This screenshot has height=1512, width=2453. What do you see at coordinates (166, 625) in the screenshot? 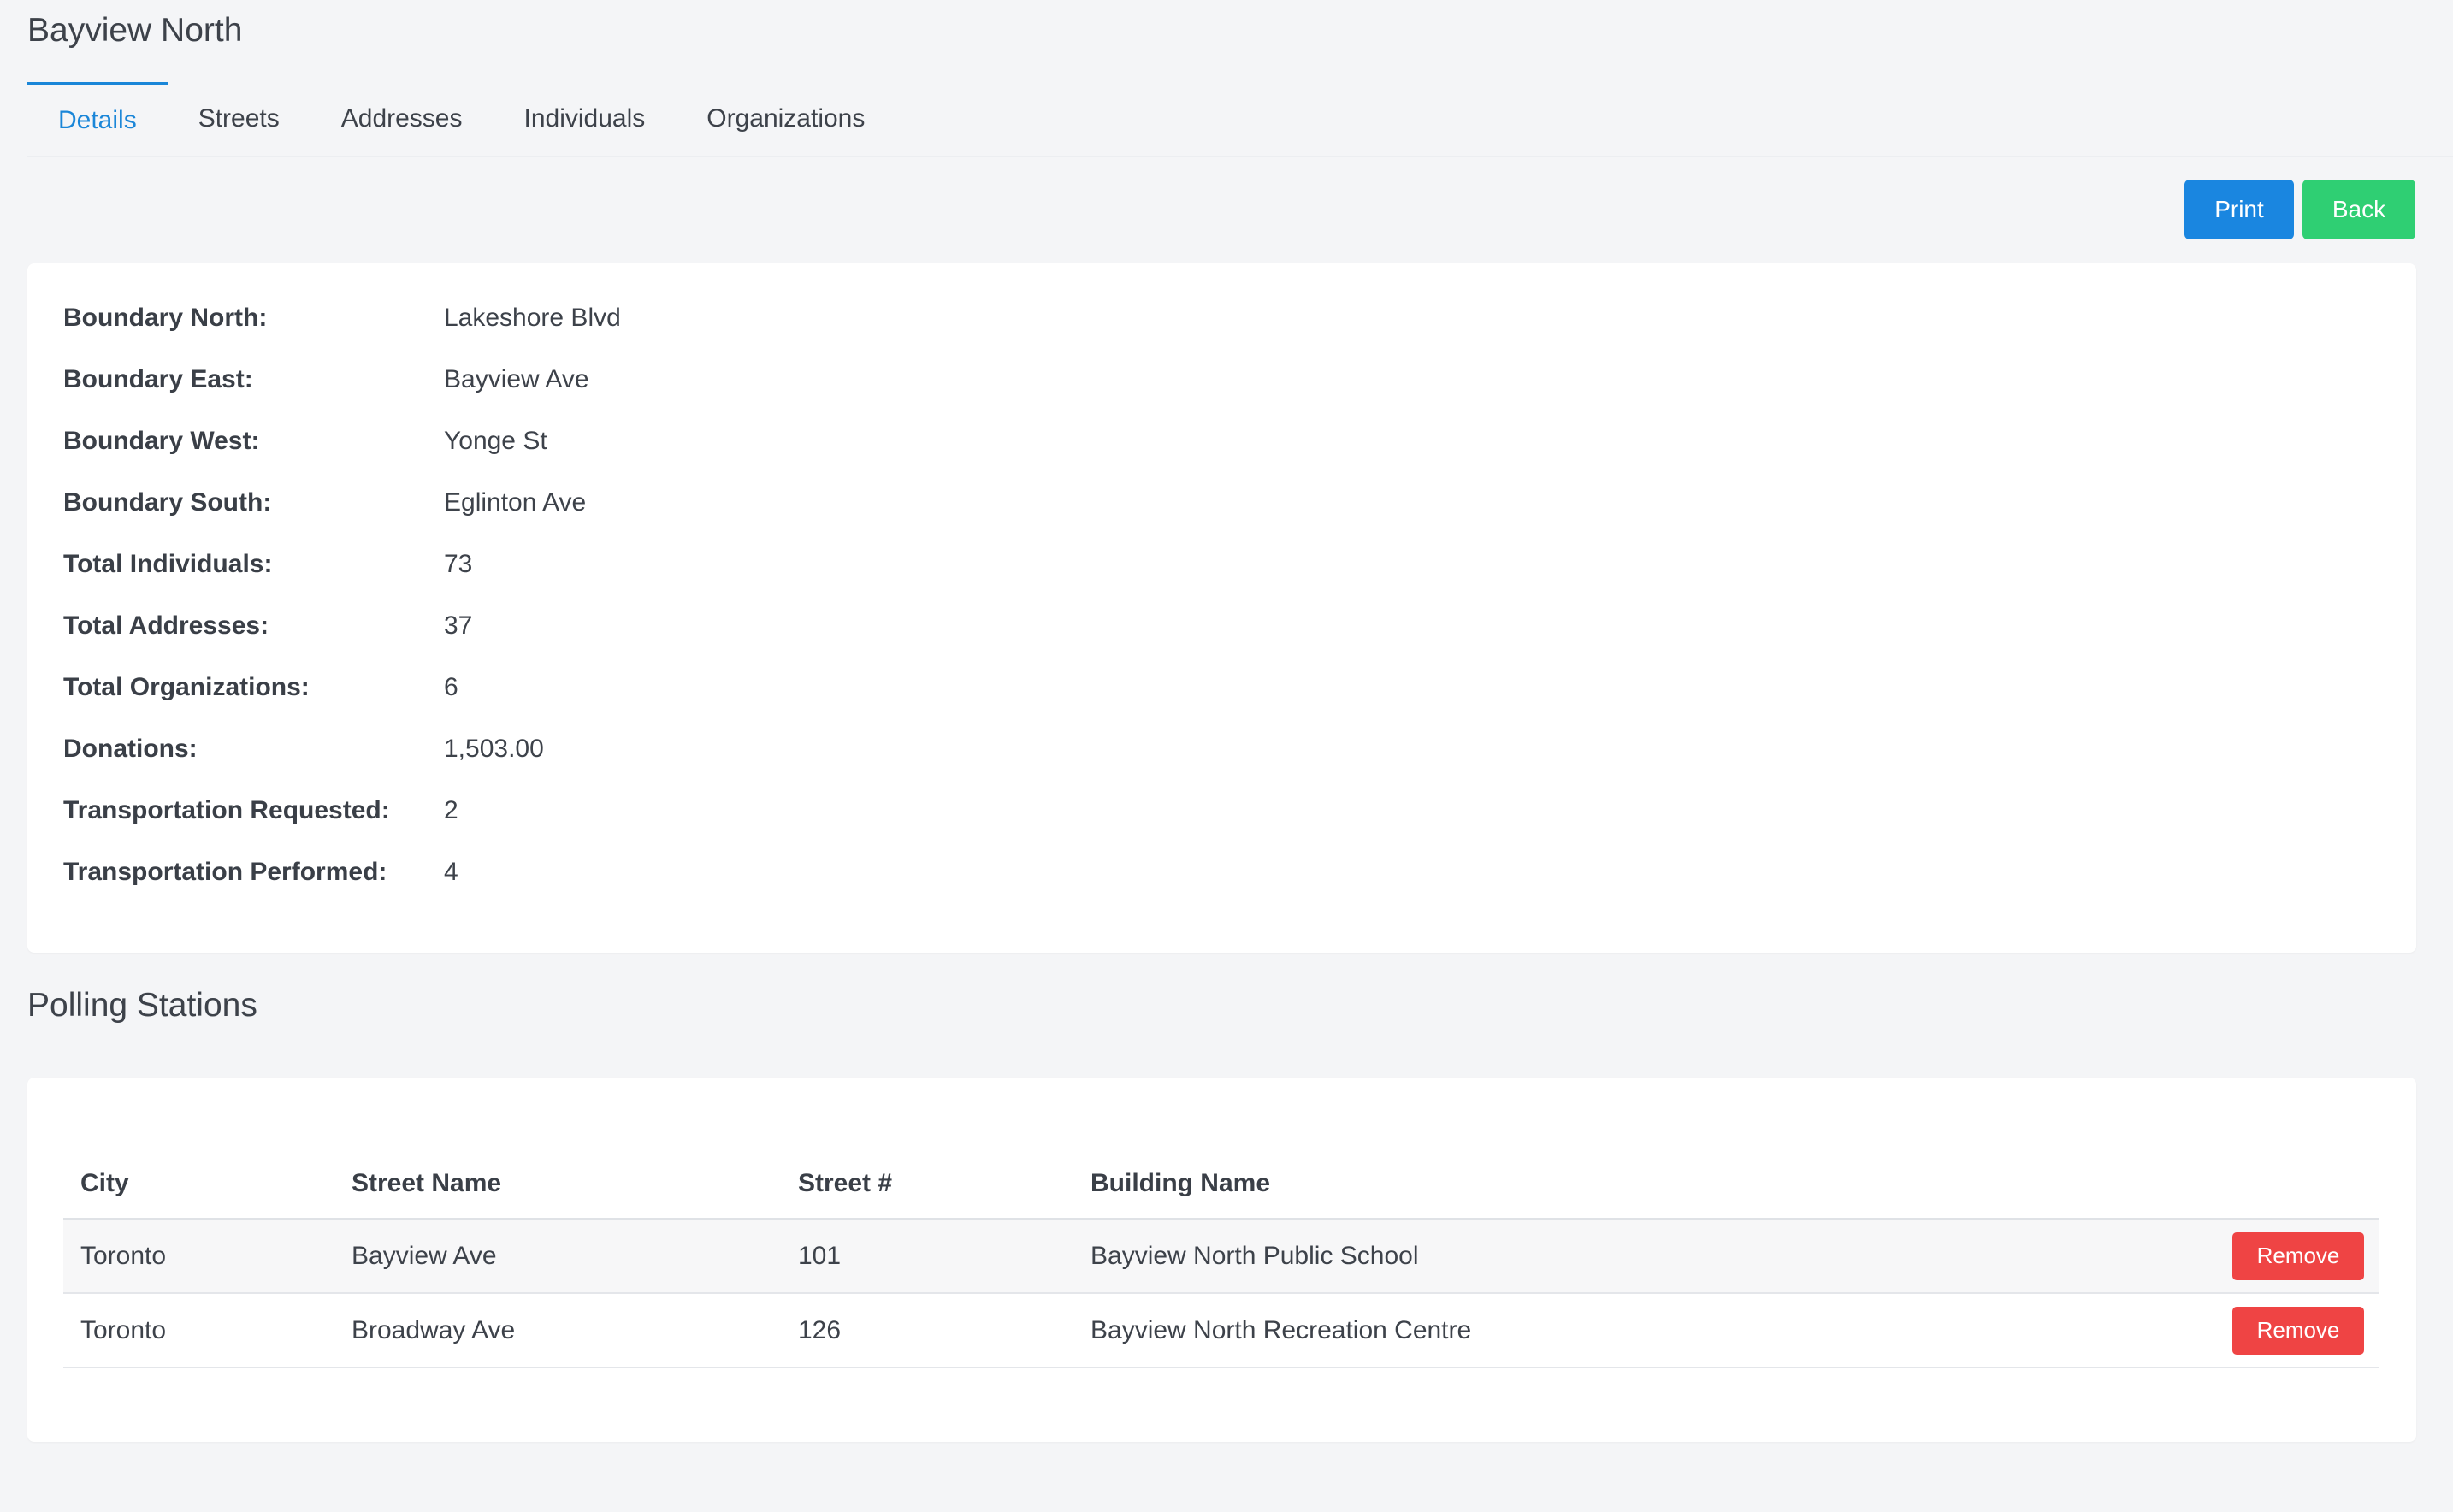
I see `detail-label: Total Addresses:` at bounding box center [166, 625].